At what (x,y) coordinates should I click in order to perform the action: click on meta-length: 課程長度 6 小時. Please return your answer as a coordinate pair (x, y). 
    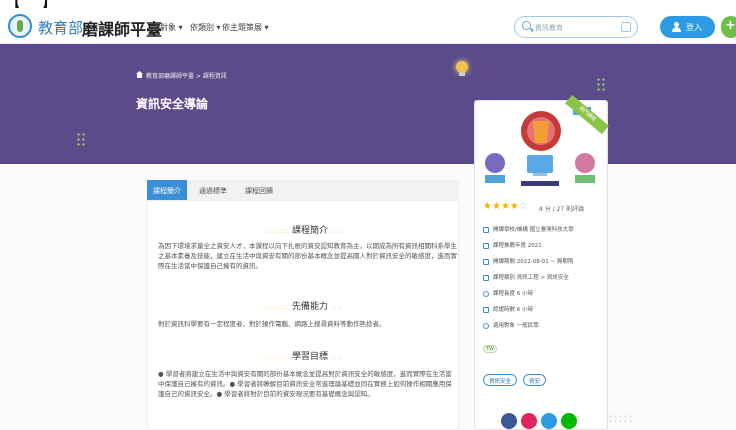
    Looking at the image, I should click on (508, 293).